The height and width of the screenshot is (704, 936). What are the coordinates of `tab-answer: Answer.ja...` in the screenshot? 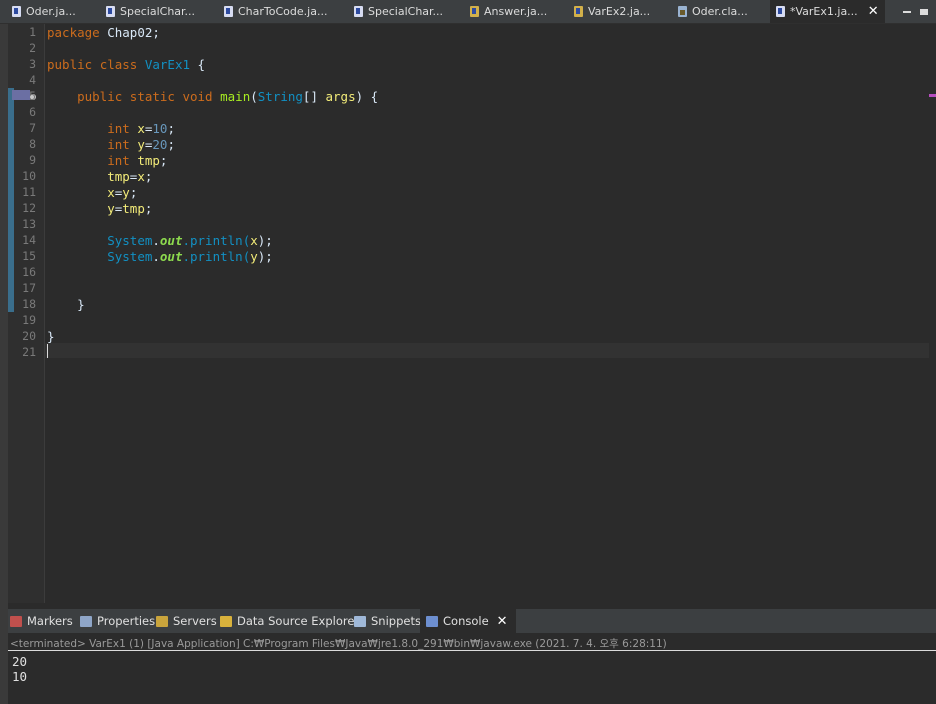 It's located at (508, 11).